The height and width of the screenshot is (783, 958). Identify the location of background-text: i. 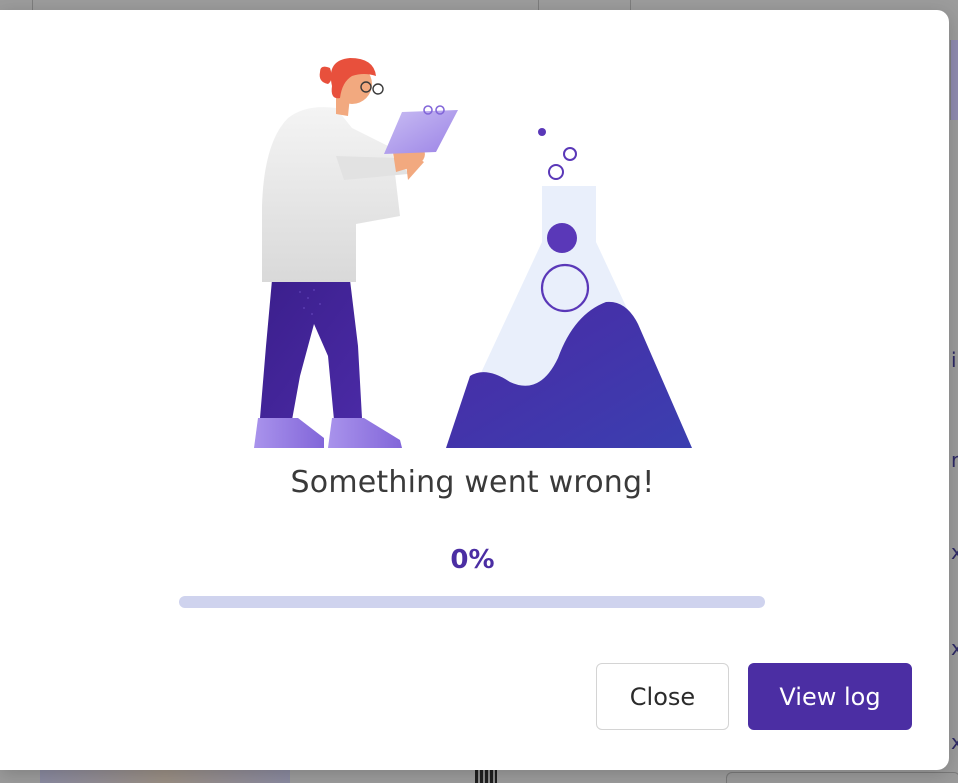
(954, 360).